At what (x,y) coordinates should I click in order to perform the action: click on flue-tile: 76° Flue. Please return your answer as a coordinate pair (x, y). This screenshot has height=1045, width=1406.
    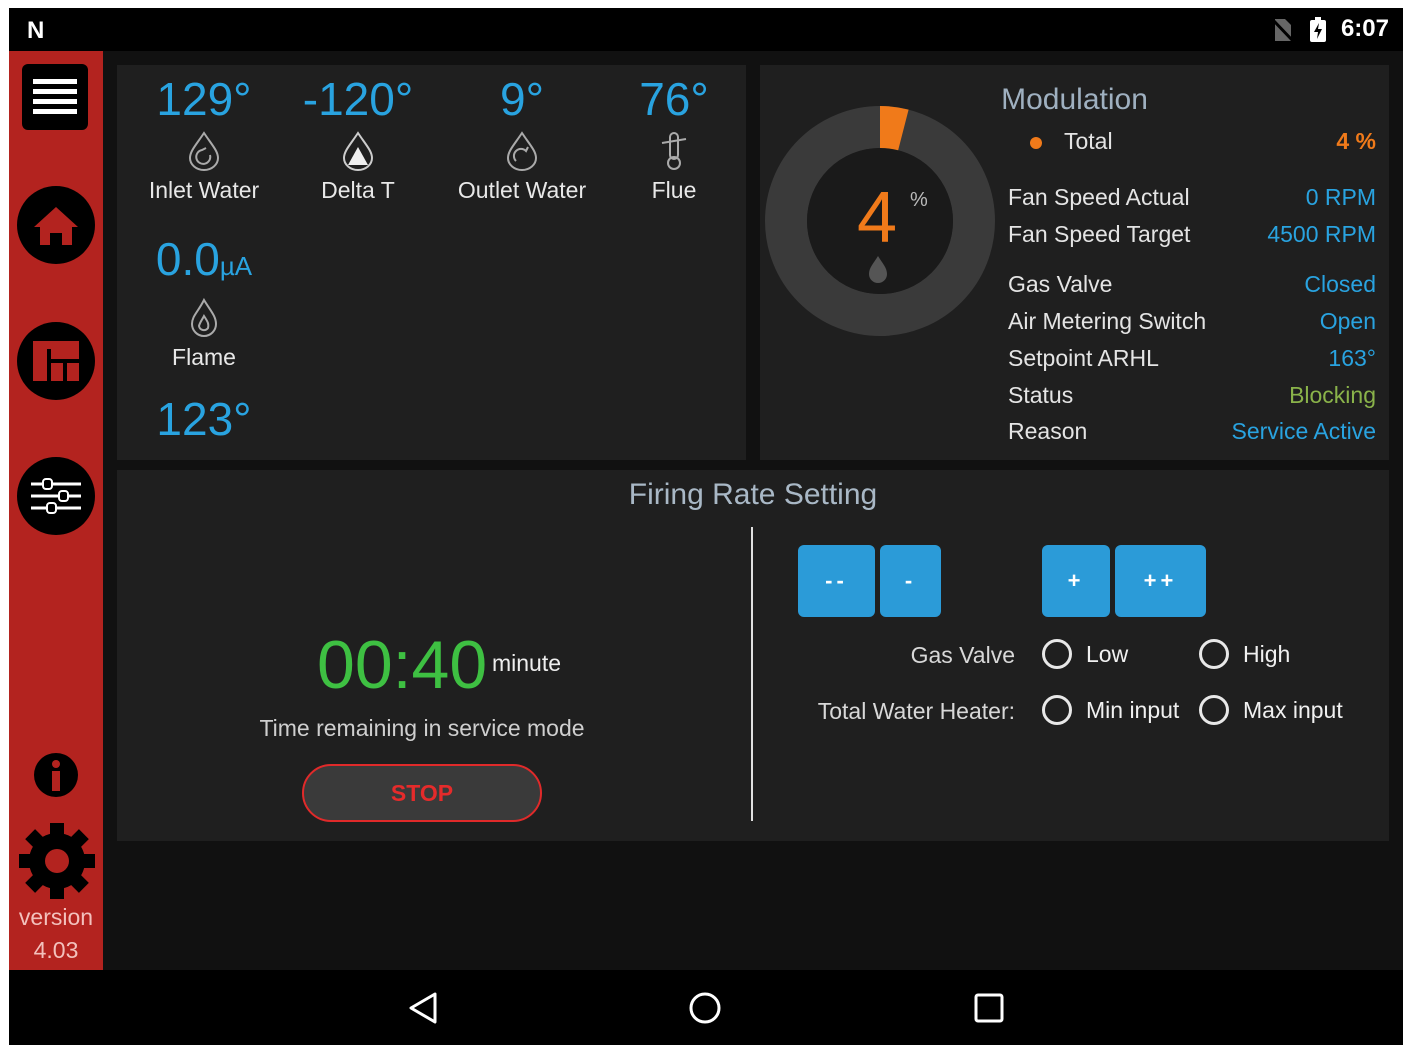
    Looking at the image, I should click on (672, 139).